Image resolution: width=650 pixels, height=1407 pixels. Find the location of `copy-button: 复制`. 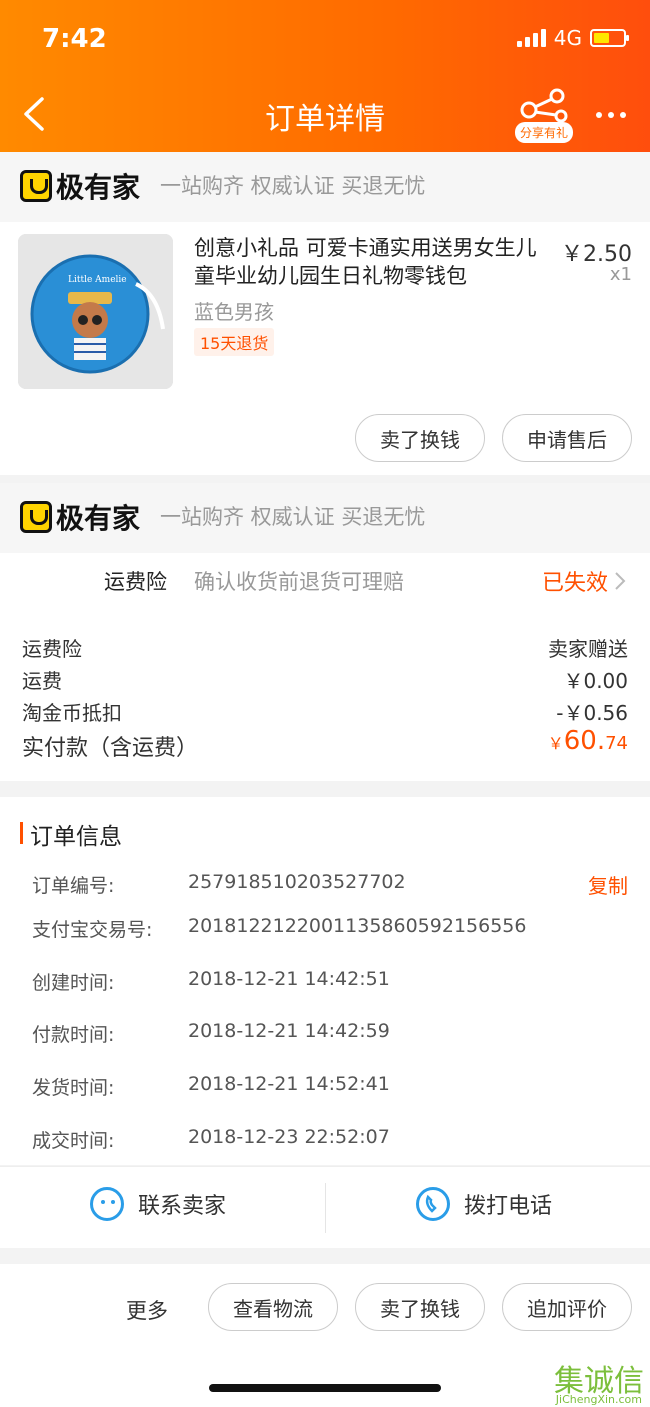

copy-button: 复制 is located at coordinates (608, 884).